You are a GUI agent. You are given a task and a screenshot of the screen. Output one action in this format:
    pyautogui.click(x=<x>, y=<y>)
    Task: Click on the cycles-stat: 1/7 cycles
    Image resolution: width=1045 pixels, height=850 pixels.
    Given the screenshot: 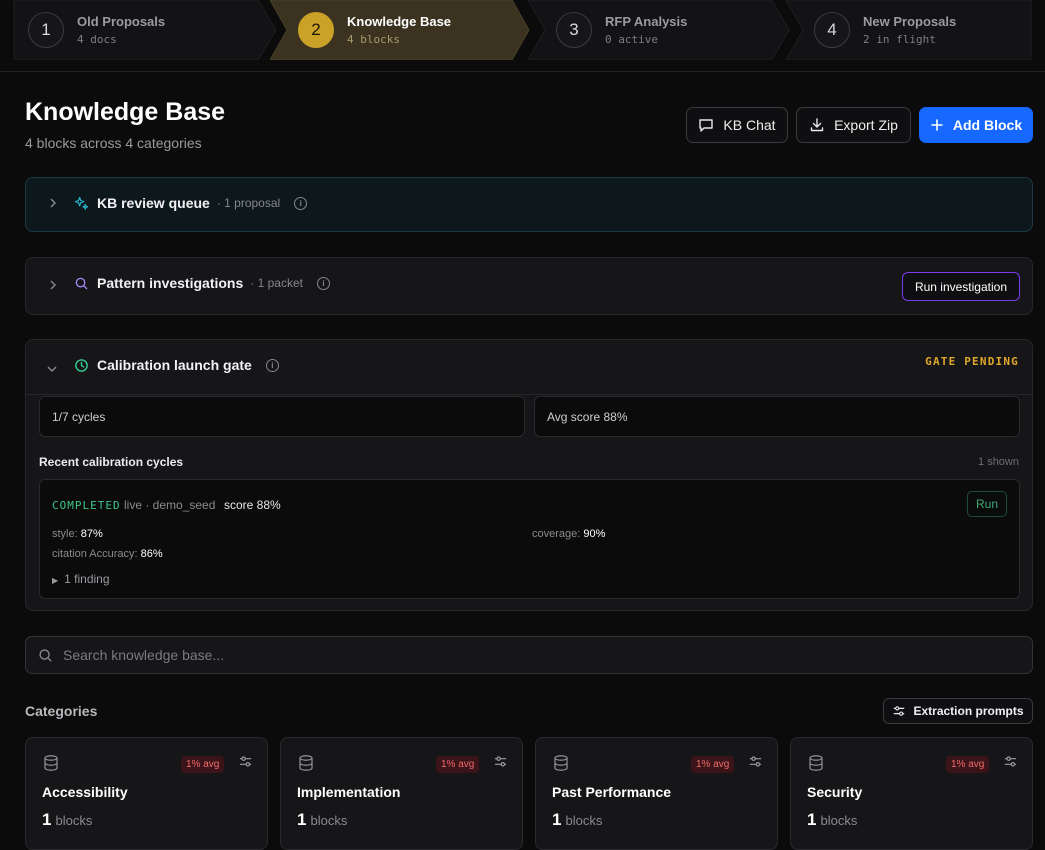 What is the action you would take?
    pyautogui.click(x=282, y=416)
    